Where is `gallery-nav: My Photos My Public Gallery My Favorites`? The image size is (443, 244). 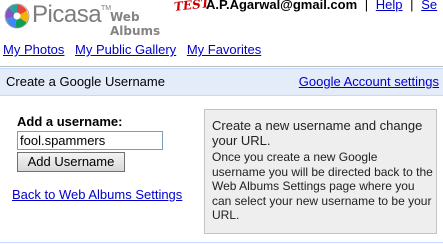 gallery-nav: My Photos My Public Gallery My Favorites is located at coordinates (135, 49).